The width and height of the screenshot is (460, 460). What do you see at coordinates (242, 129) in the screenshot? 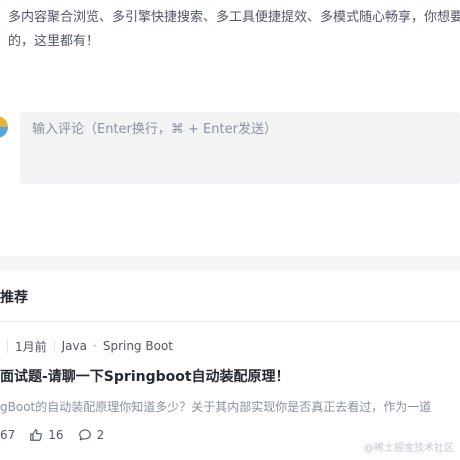
I see `comment-input` at bounding box center [242, 129].